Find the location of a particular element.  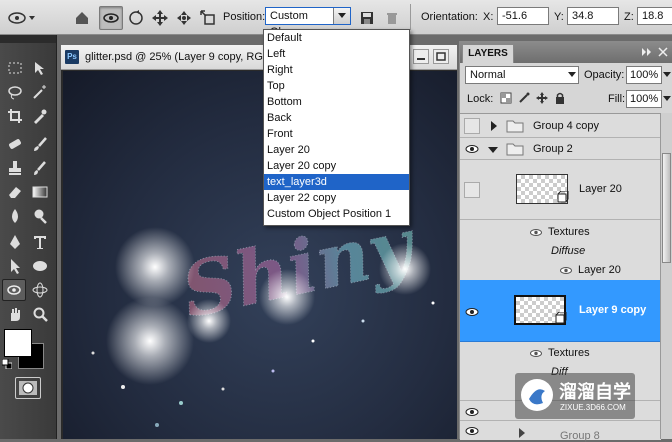

position-option-left: Left is located at coordinates (336, 54).